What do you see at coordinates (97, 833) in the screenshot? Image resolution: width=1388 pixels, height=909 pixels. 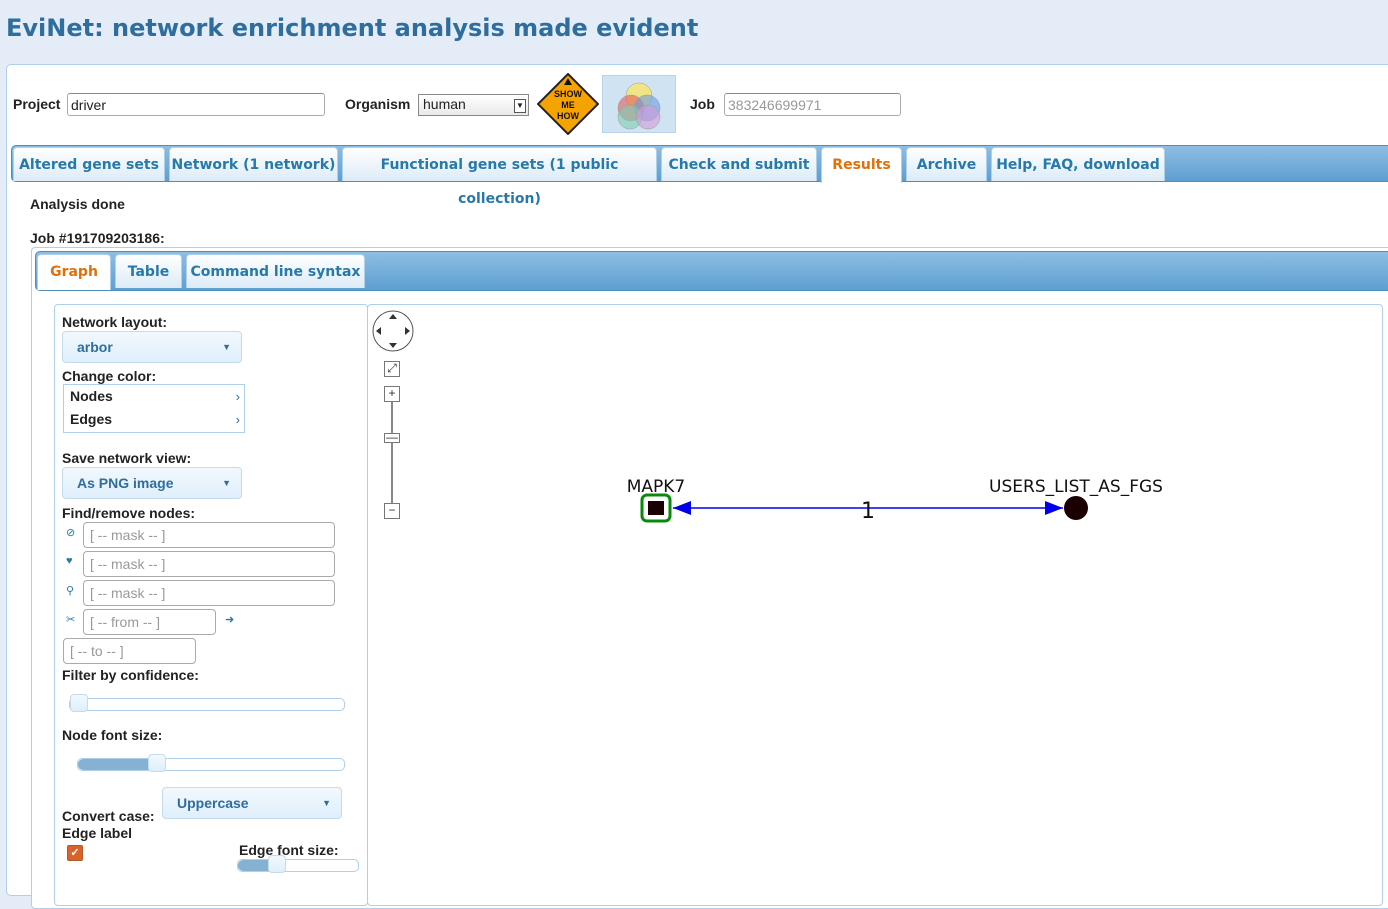 I see `edge-label-label: Edge label` at bounding box center [97, 833].